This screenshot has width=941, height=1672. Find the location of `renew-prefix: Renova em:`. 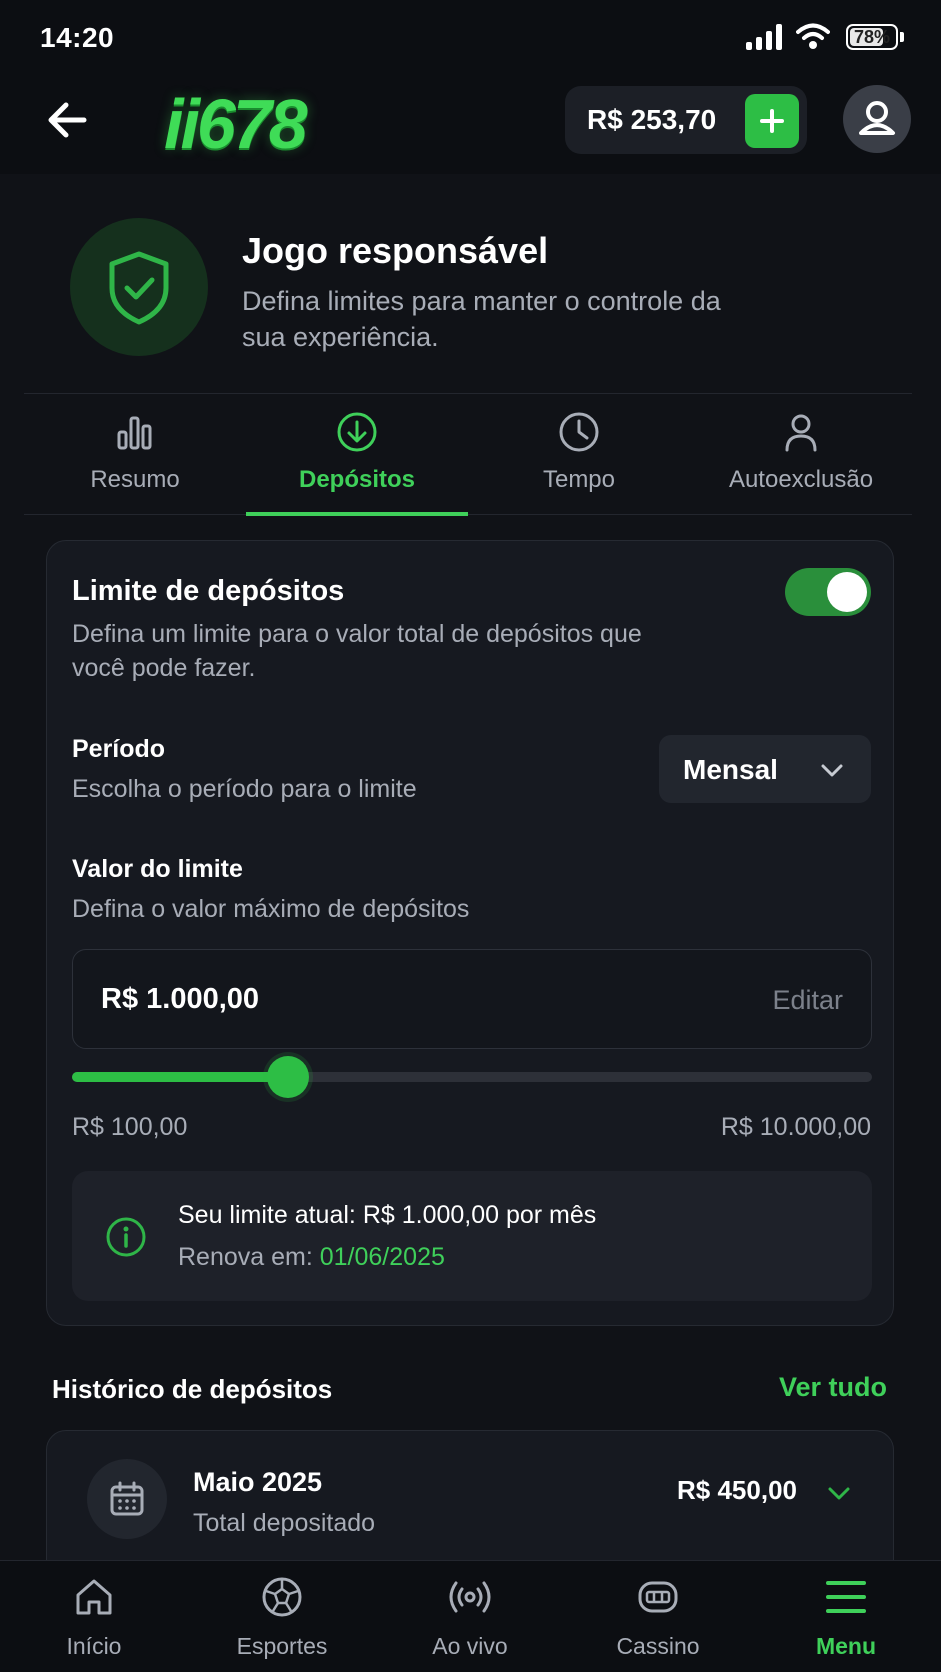

renew-prefix: Renova em: is located at coordinates (249, 1257).